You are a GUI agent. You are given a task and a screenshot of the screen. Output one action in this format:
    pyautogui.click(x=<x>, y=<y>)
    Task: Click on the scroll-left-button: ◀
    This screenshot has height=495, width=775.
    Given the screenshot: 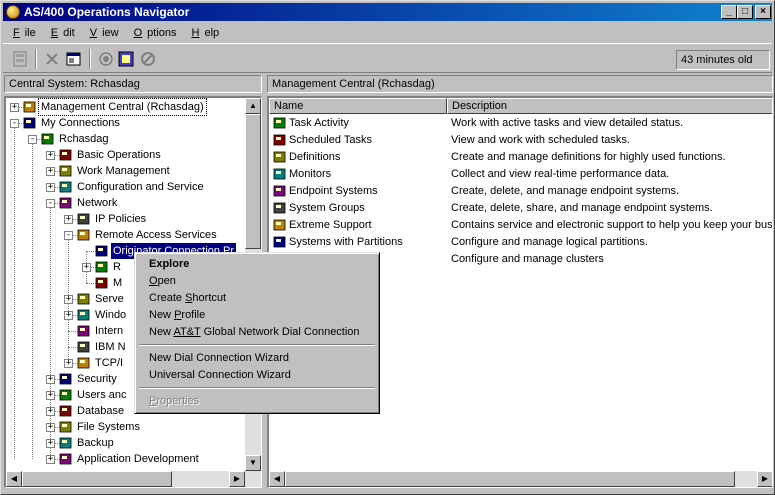 What is the action you would take?
    pyautogui.click(x=14, y=479)
    